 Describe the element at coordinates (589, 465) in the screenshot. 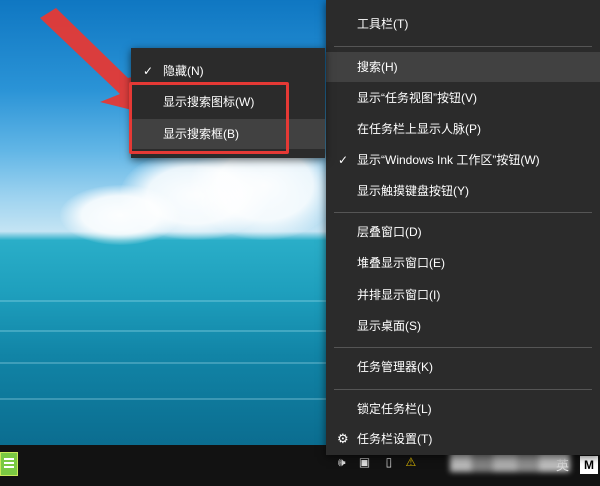

I see `ime-mode: M` at that location.